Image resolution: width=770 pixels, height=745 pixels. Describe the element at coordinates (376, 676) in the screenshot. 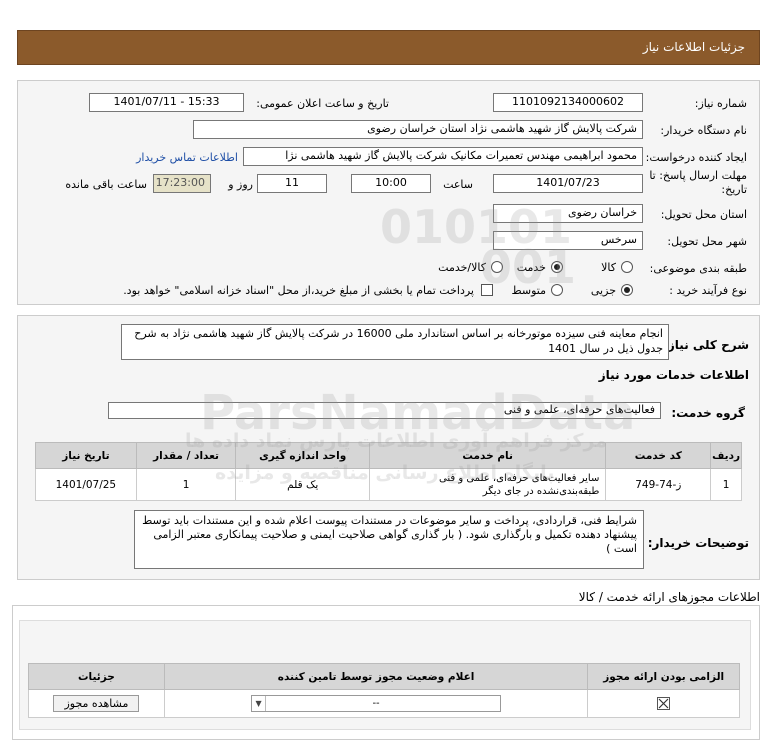

I see `col-permit-status: اعلام وضعیت مجوز توسط تامین کننده` at that location.